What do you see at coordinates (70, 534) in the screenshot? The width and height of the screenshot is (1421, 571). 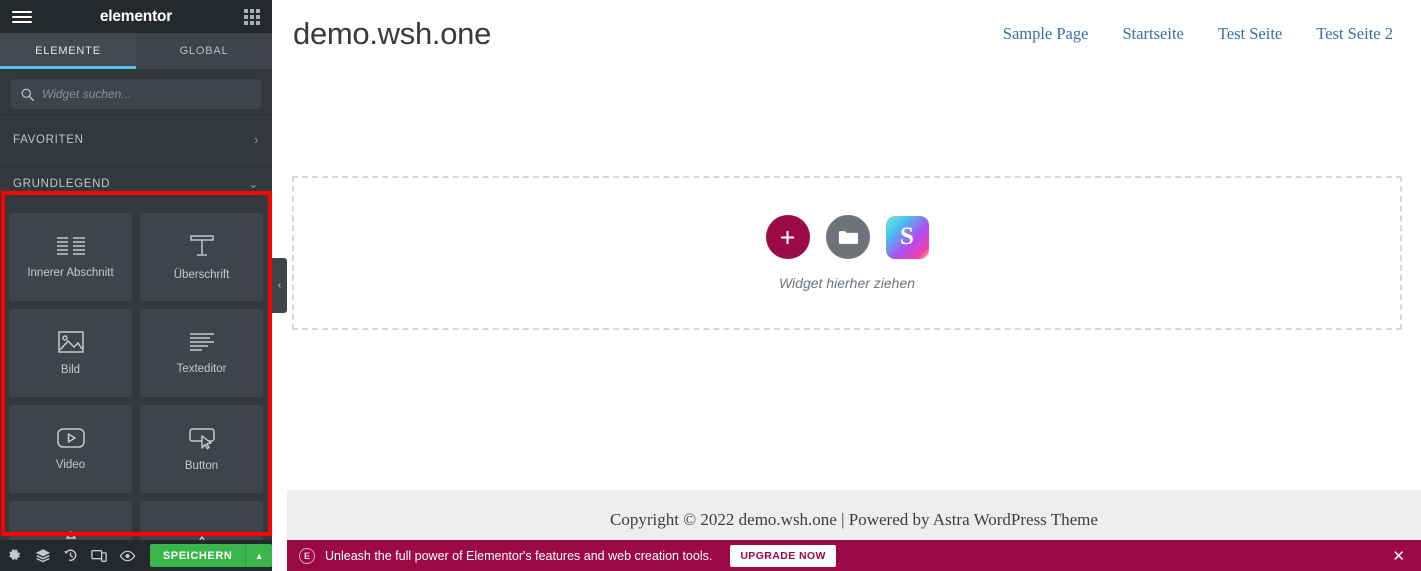 I see `divider-icon` at bounding box center [70, 534].